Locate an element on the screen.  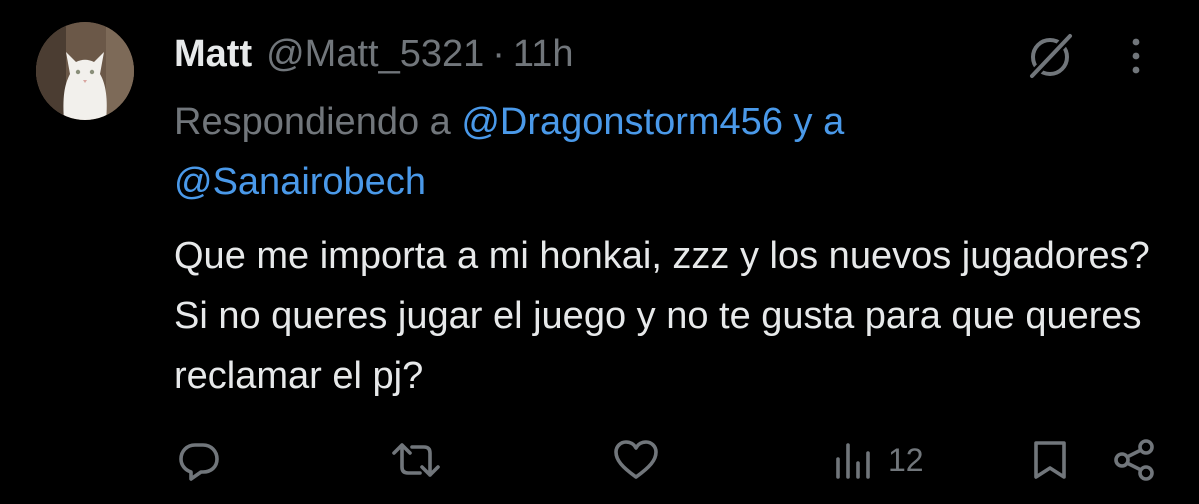
share-button is located at coordinates (1134, 460).